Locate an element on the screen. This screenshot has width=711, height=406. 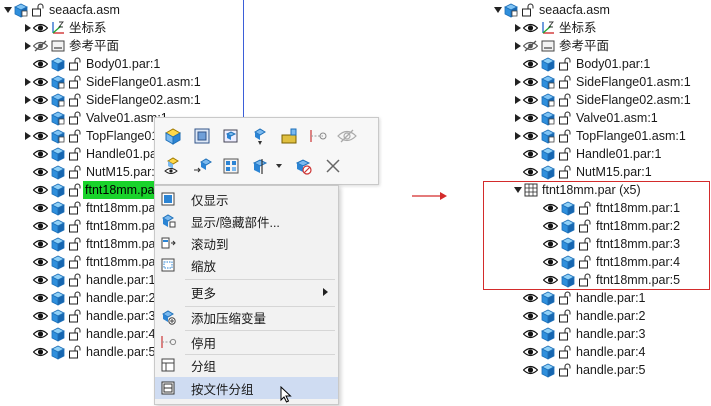
dropdown-arrow-icon is located at coordinates (279, 166).